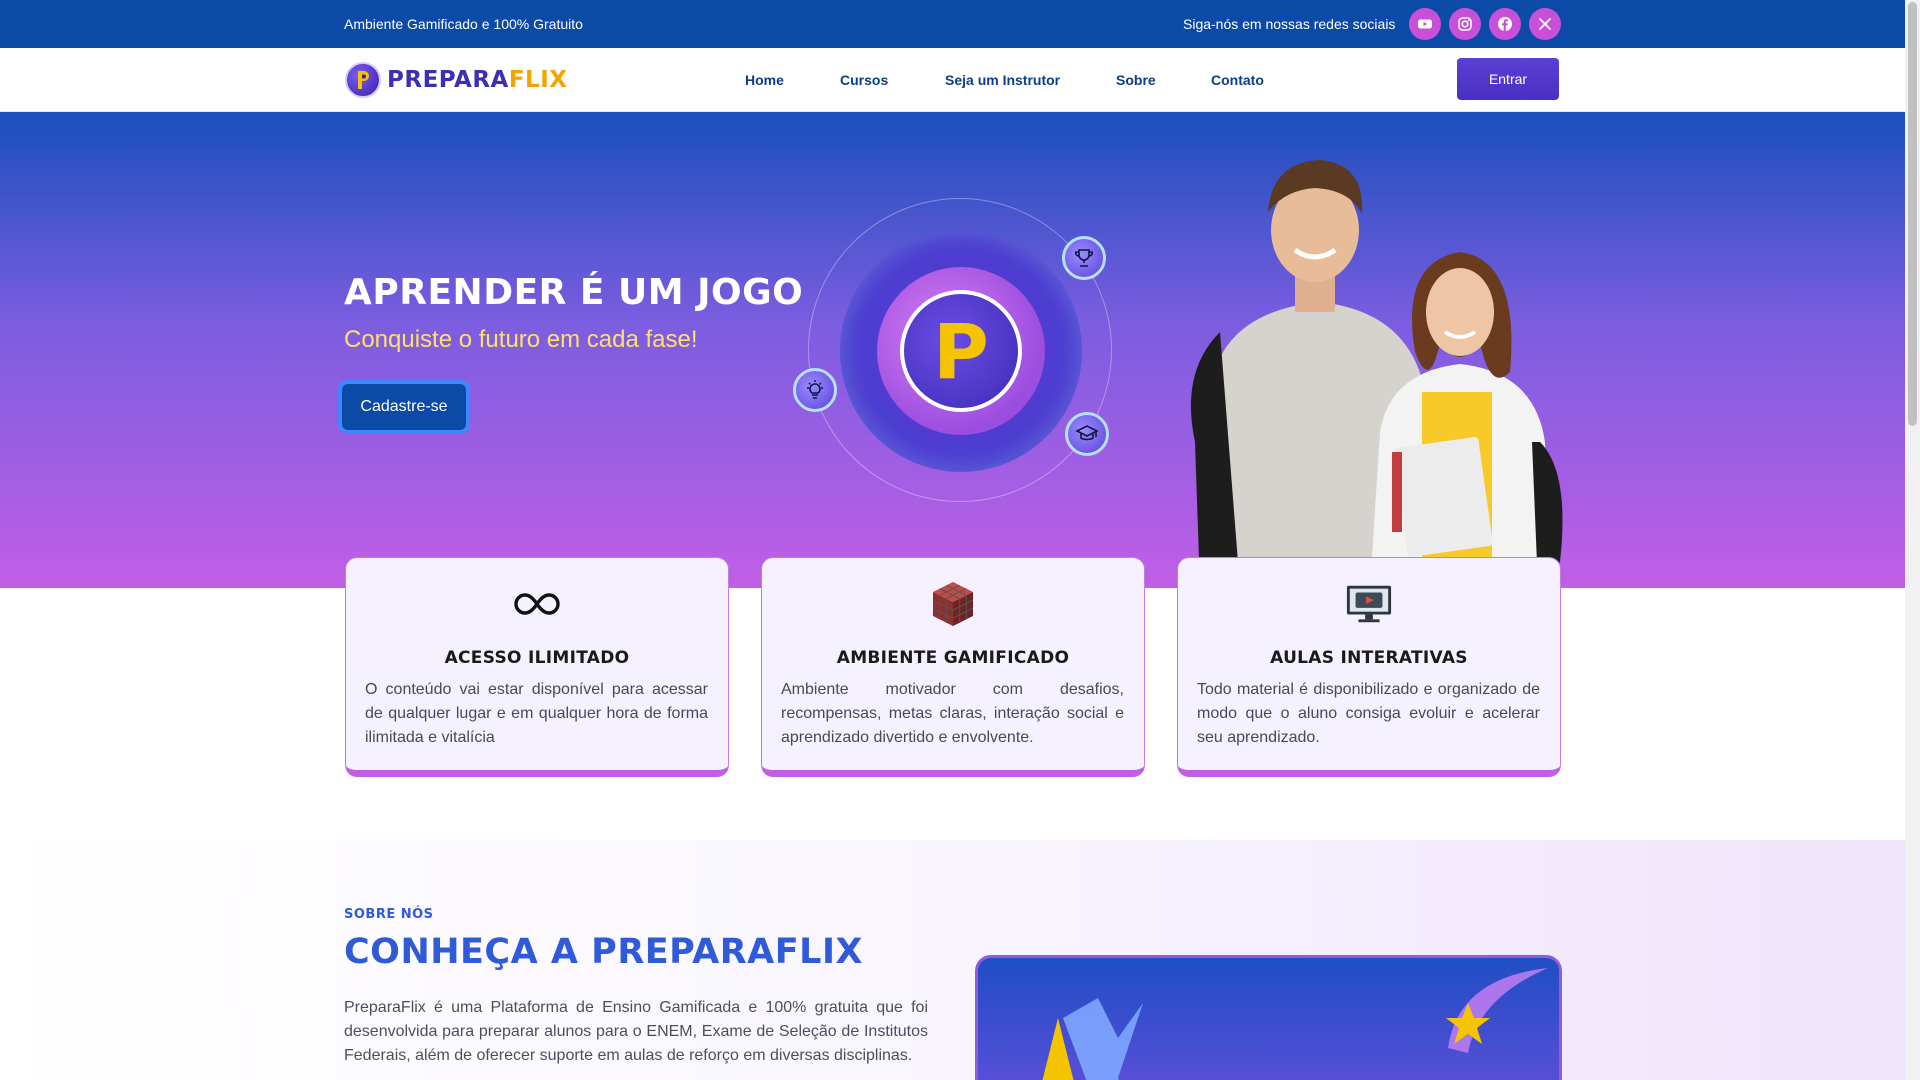 Image resolution: width=1920 pixels, height=1080 pixels. What do you see at coordinates (1465, 24) in the screenshot?
I see `instagram-icon` at bounding box center [1465, 24].